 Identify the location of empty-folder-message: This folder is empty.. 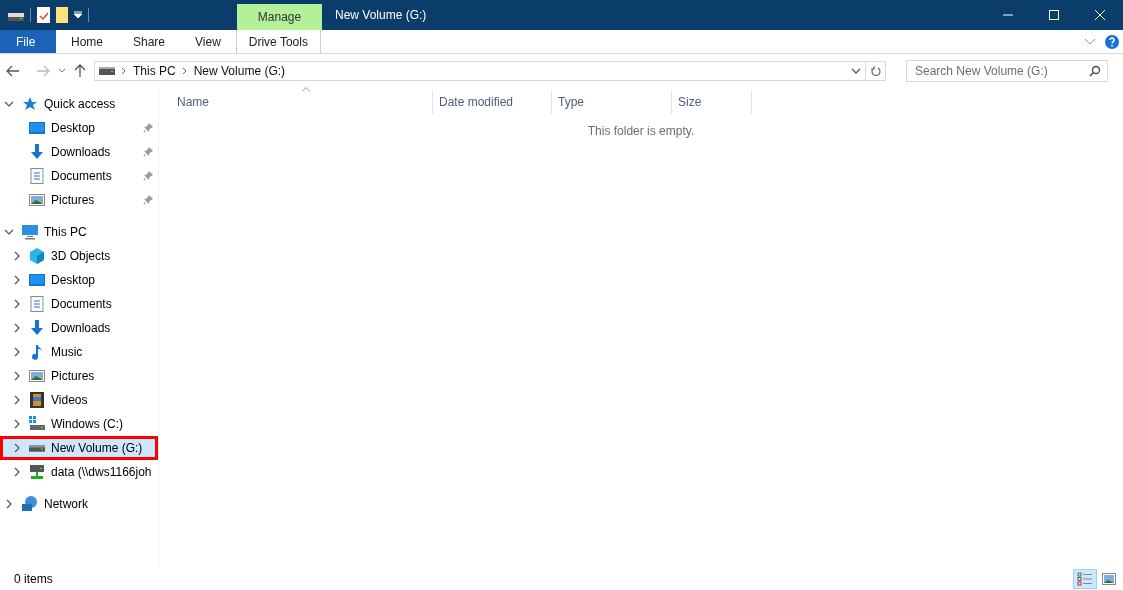
(641, 131).